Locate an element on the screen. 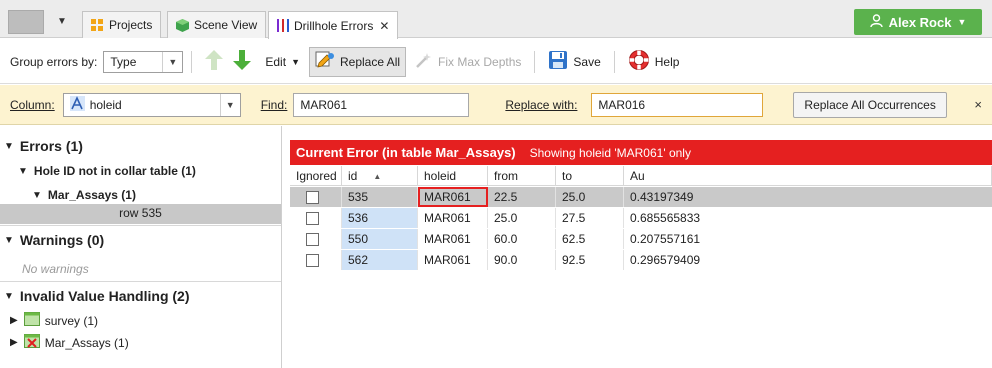 The height and width of the screenshot is (368, 992). id-cell: 550 is located at coordinates (380, 239).